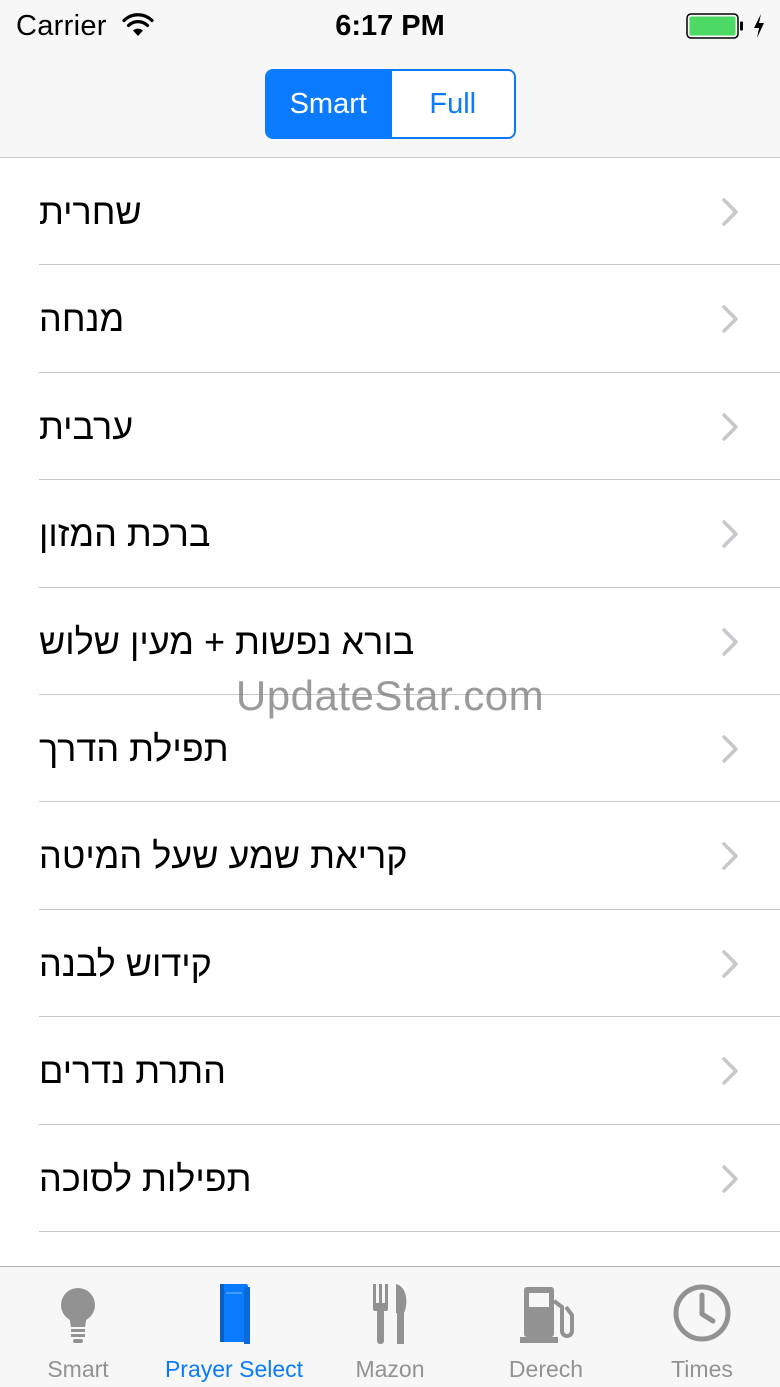 Image resolution: width=780 pixels, height=1387 pixels. I want to click on tab-prayer-select: Prayer Select, so click(234, 1327).